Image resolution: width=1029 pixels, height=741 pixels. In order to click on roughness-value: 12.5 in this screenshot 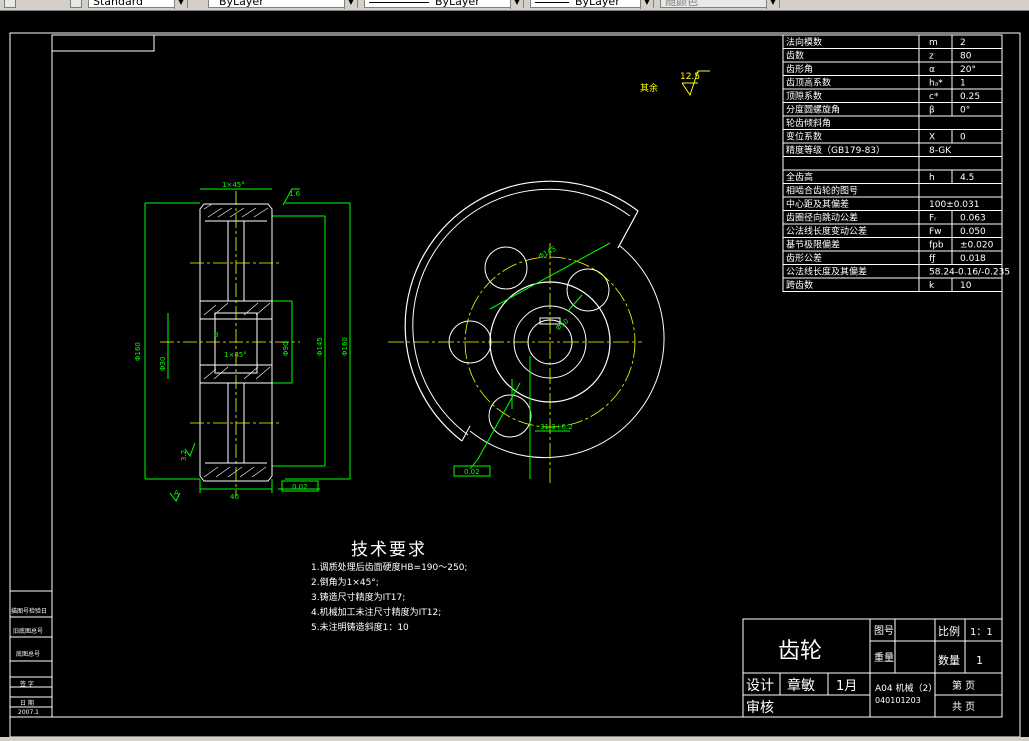, I will do `click(690, 77)`.